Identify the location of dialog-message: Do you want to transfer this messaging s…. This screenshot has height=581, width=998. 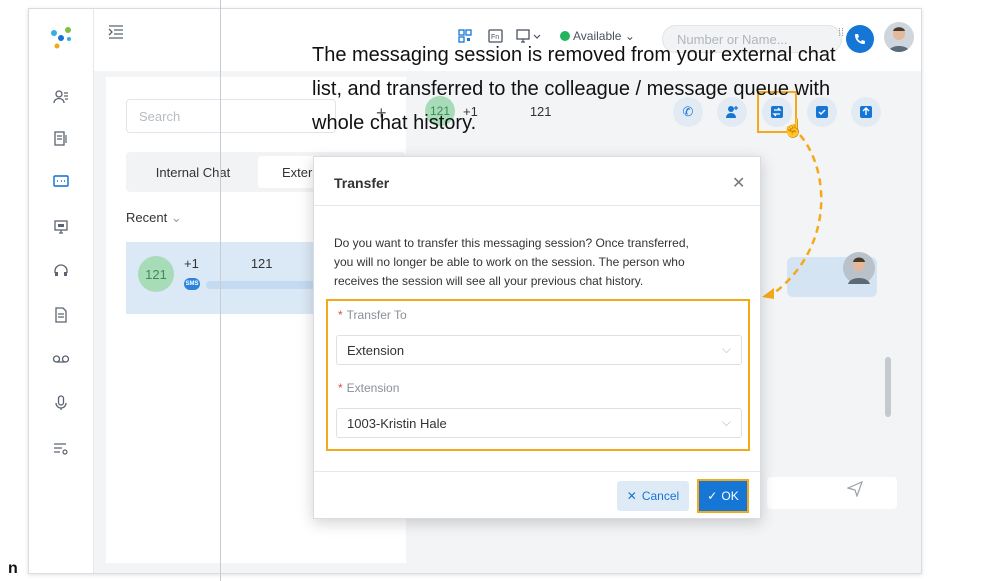
(539, 262).